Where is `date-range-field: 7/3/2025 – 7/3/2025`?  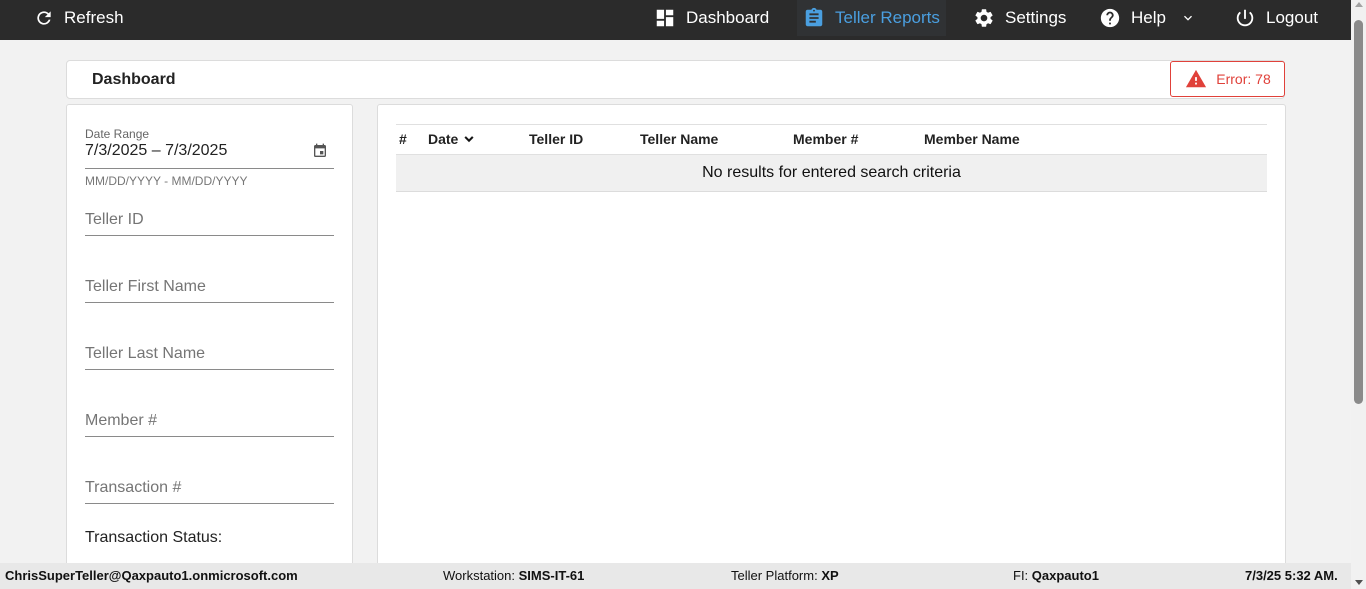 date-range-field: 7/3/2025 – 7/3/2025 is located at coordinates (209, 155).